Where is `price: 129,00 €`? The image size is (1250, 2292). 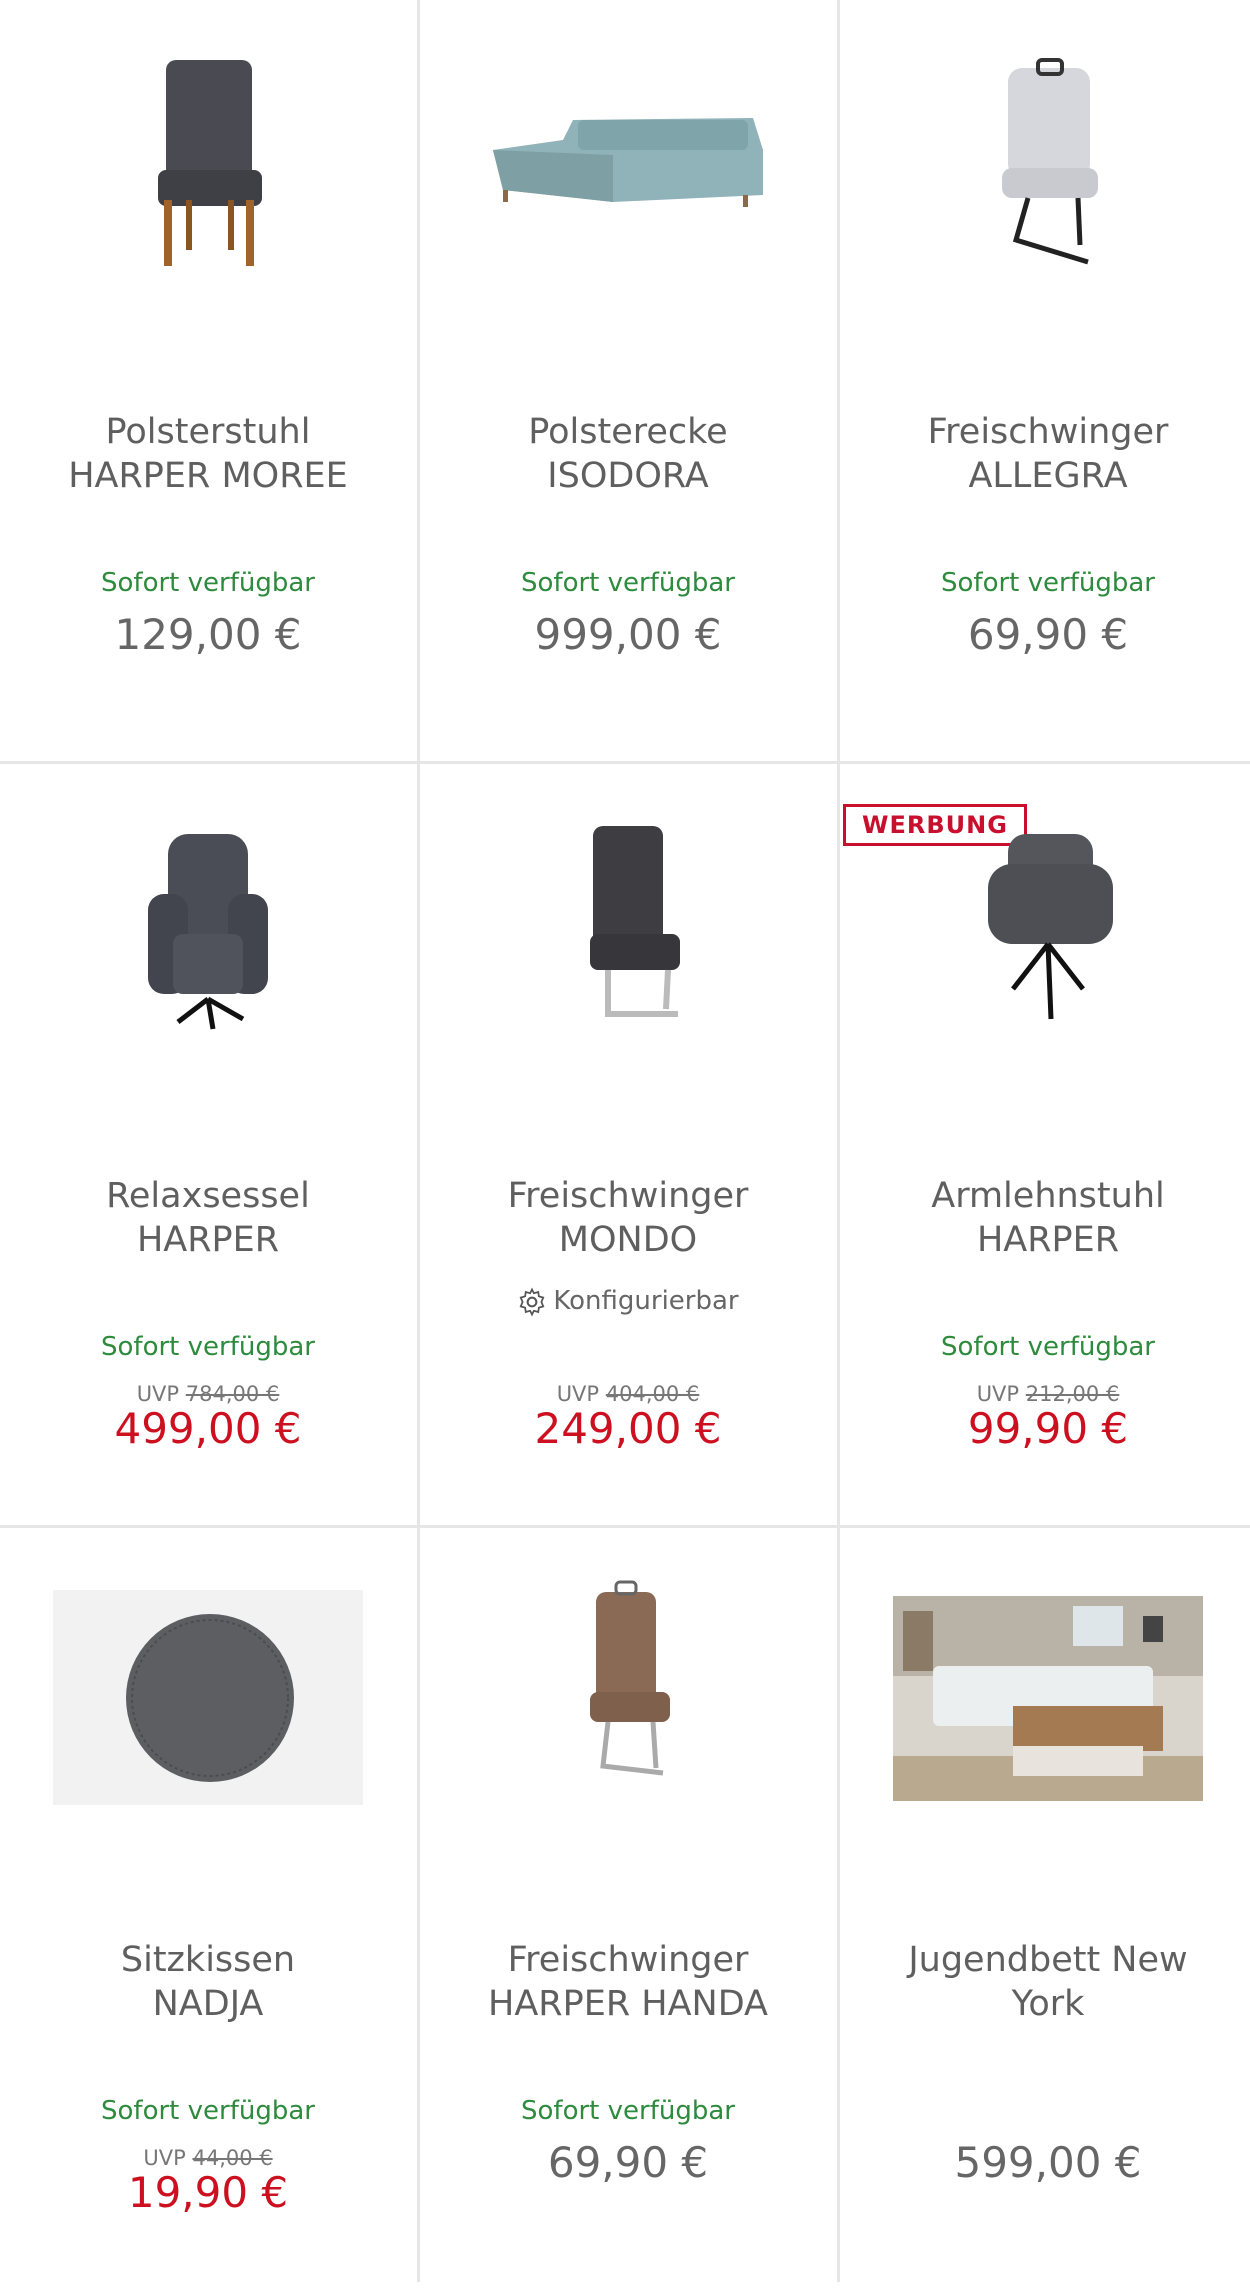
price: 129,00 € is located at coordinates (208, 634).